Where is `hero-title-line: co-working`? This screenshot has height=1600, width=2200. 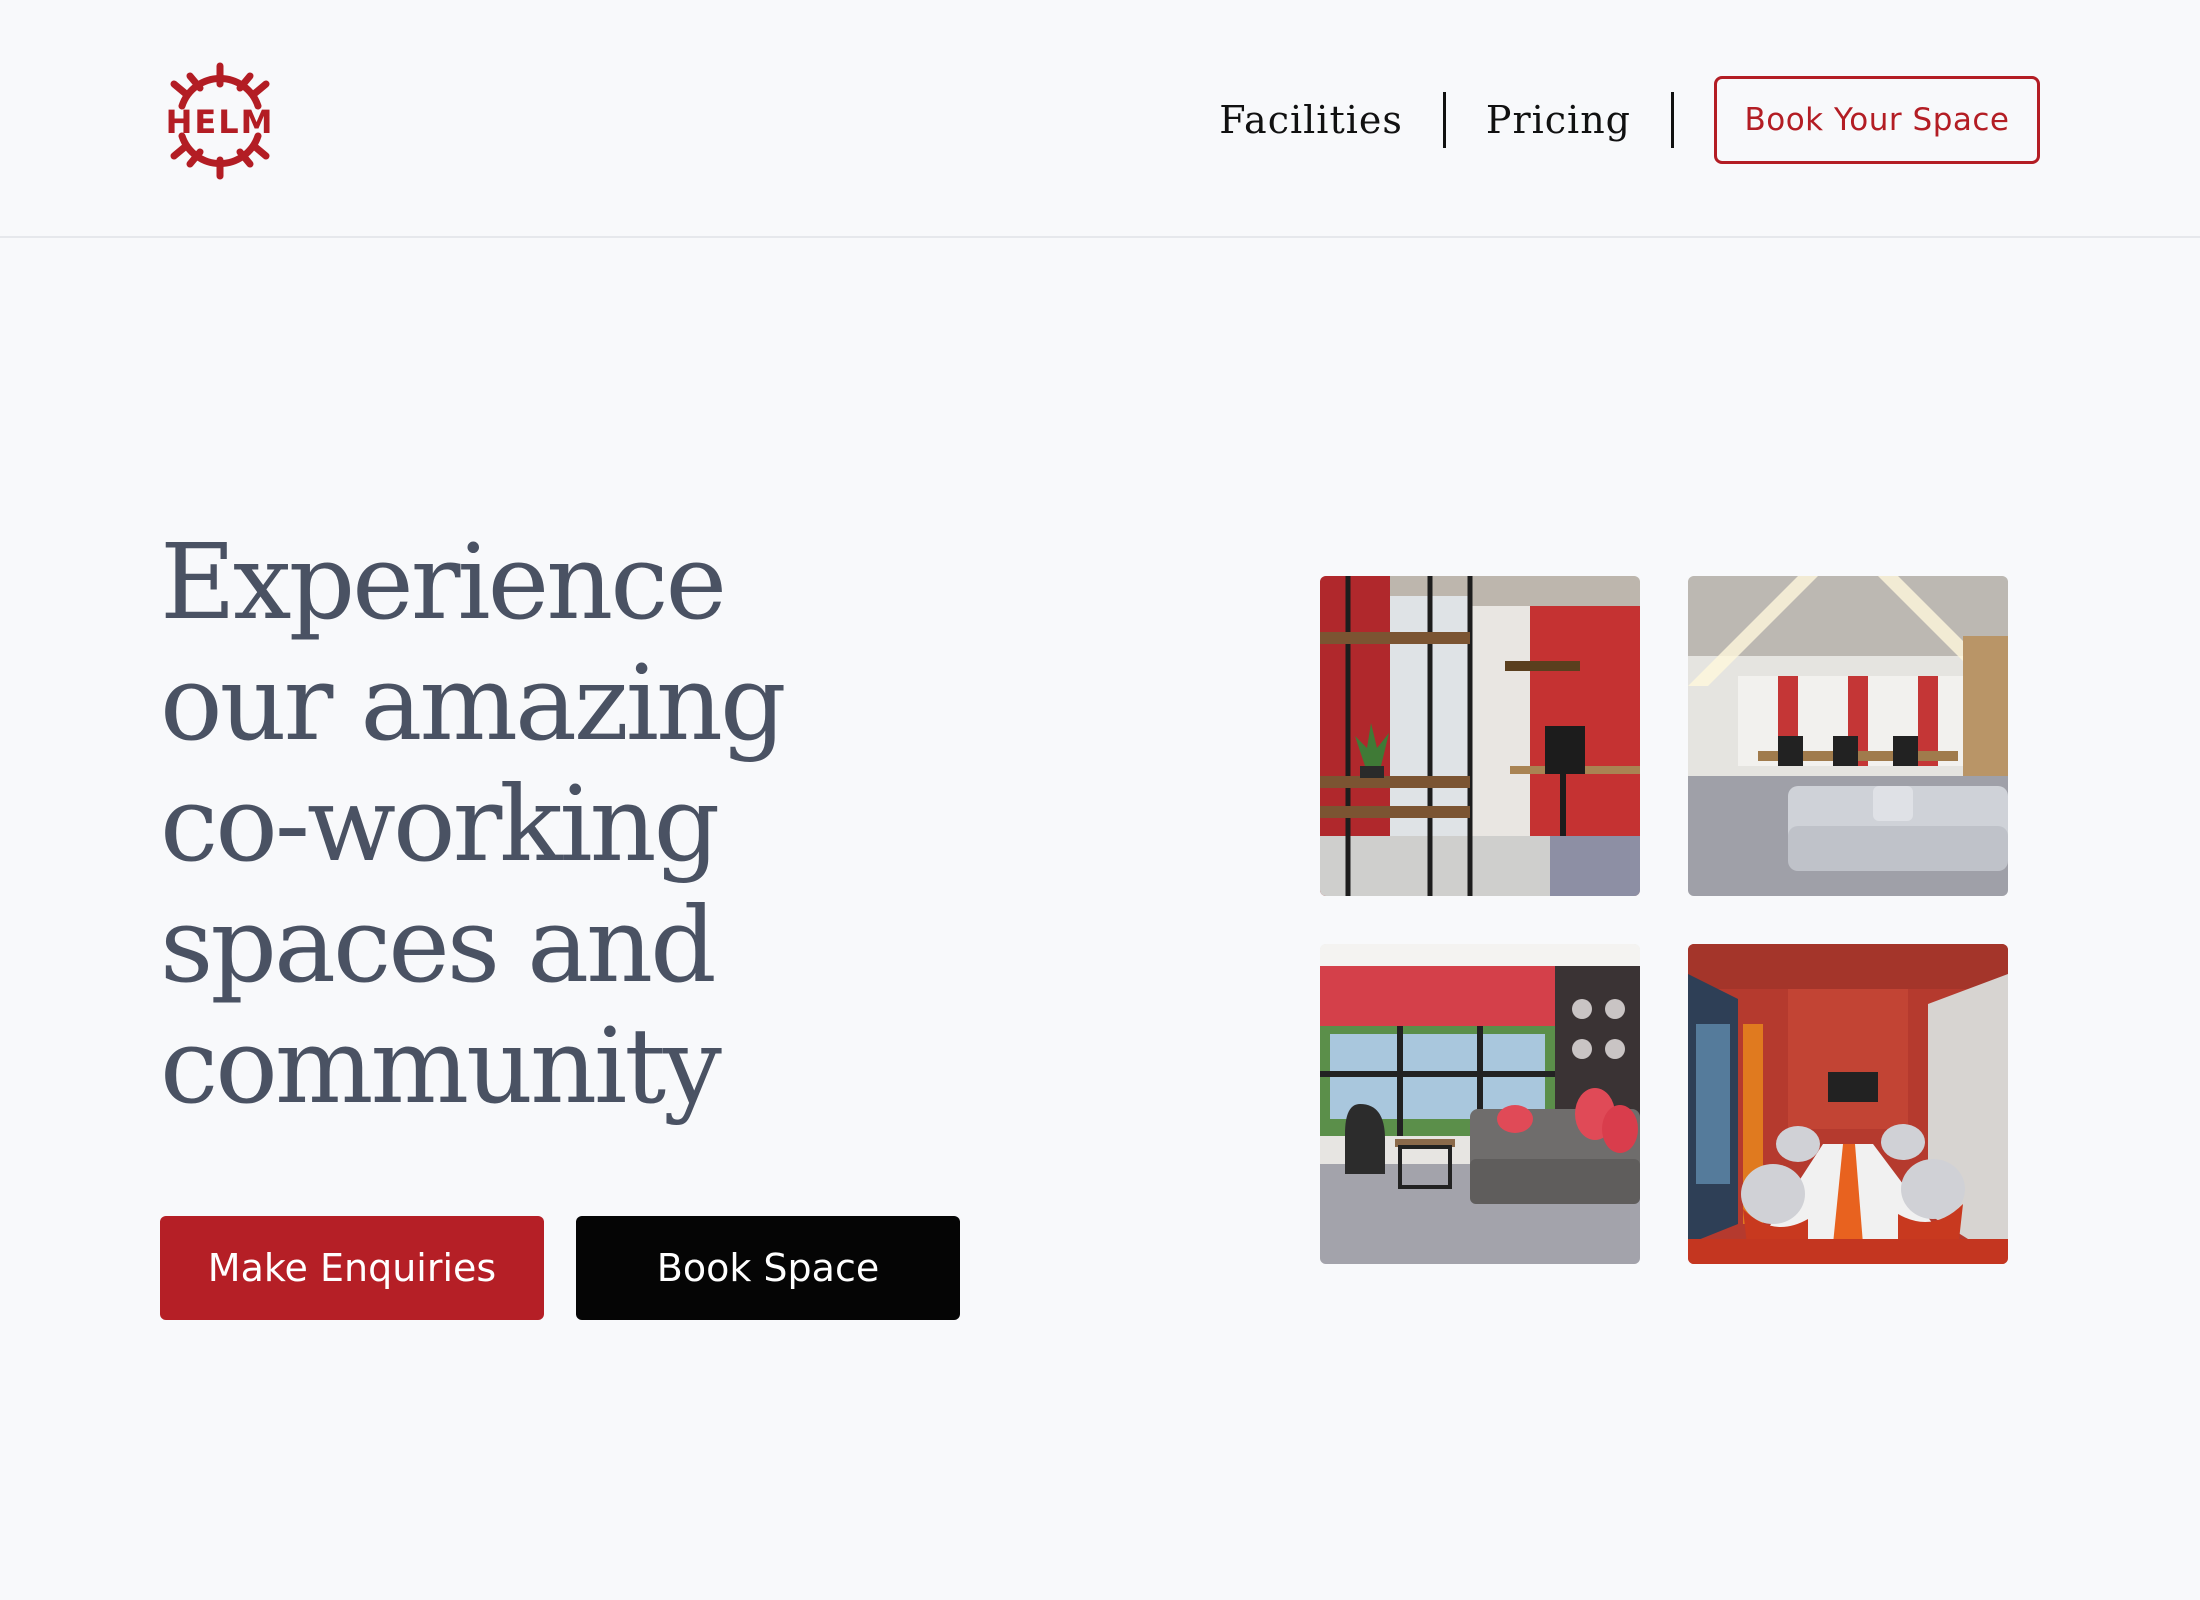
hero-title-line: co-working is located at coordinates (440, 824).